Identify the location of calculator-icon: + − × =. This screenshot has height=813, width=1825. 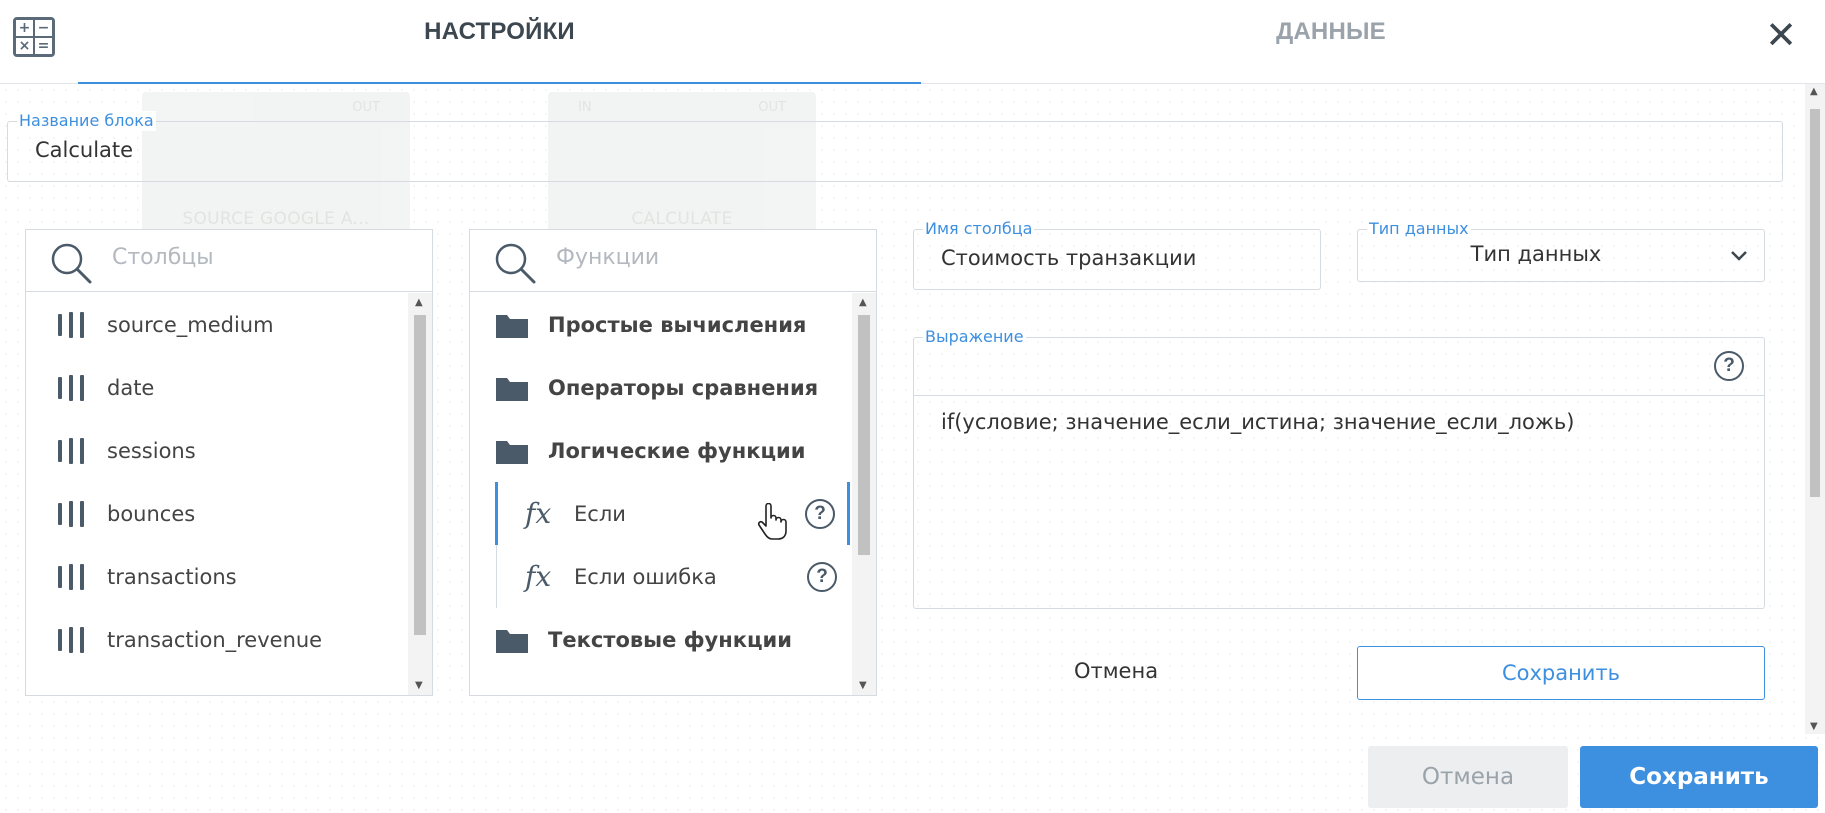
(34, 37).